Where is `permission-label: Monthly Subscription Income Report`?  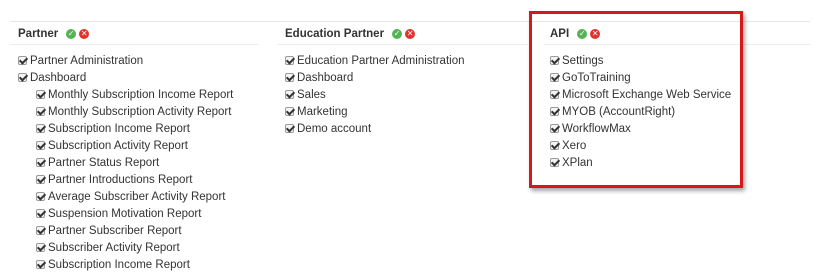
permission-label: Monthly Subscription Income Report is located at coordinates (141, 94).